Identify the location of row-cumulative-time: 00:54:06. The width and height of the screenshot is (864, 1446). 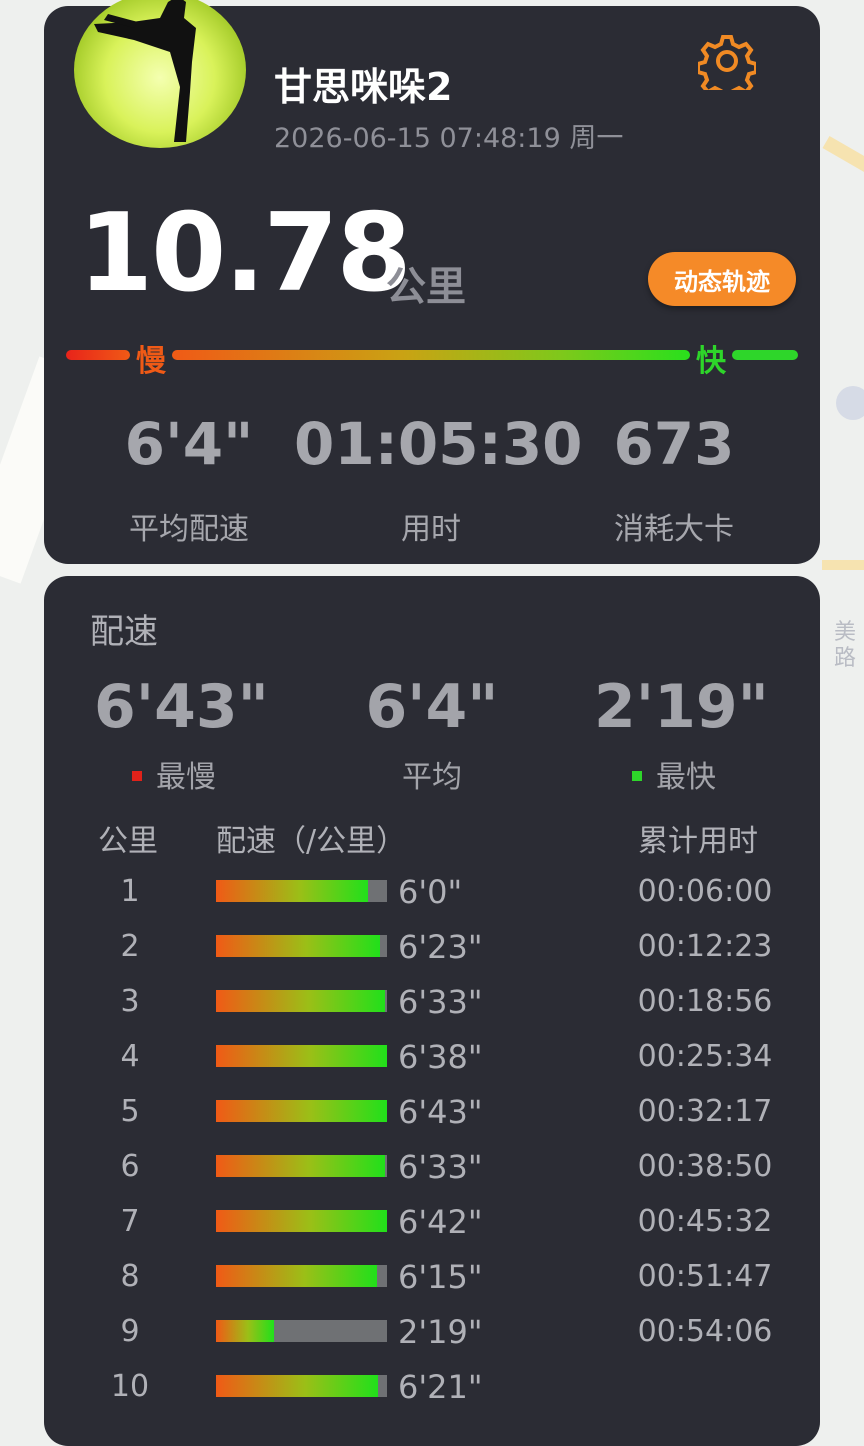
(705, 1331).